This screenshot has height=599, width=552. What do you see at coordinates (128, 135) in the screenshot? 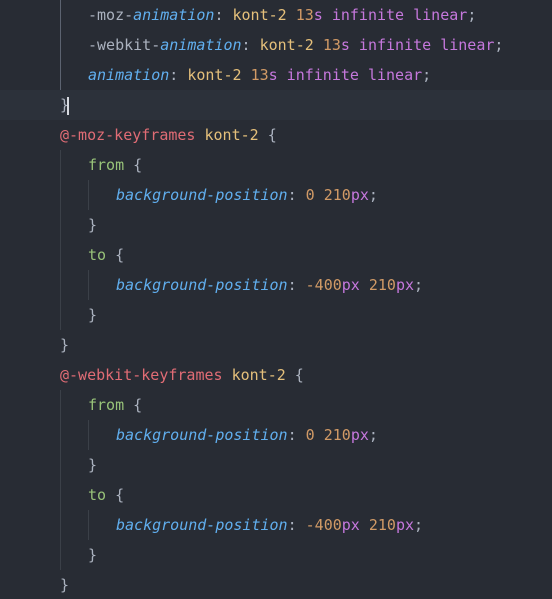
I see `code-token-atrule: @-moz-keyframes` at bounding box center [128, 135].